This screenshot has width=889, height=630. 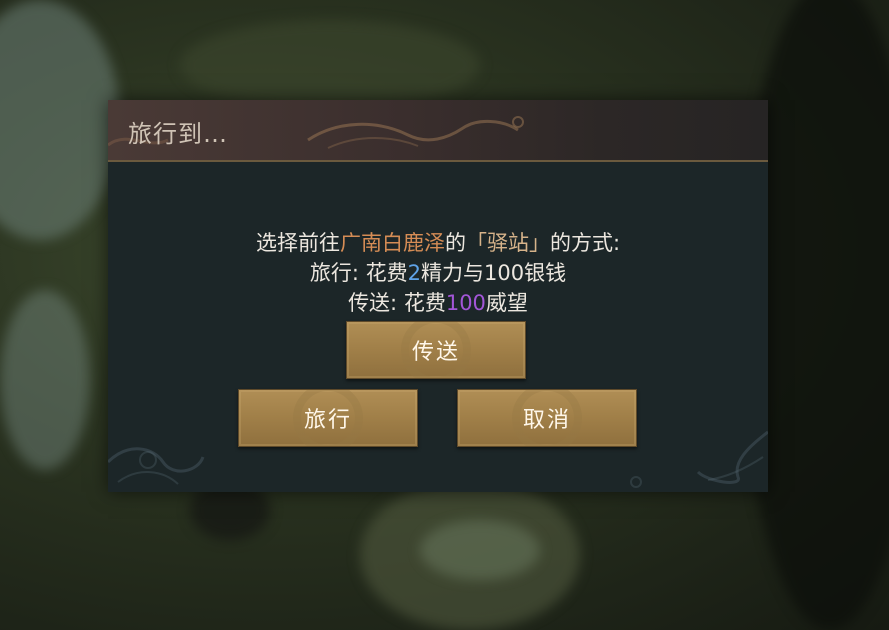 I want to click on map-river-blur, so click(x=60, y=120).